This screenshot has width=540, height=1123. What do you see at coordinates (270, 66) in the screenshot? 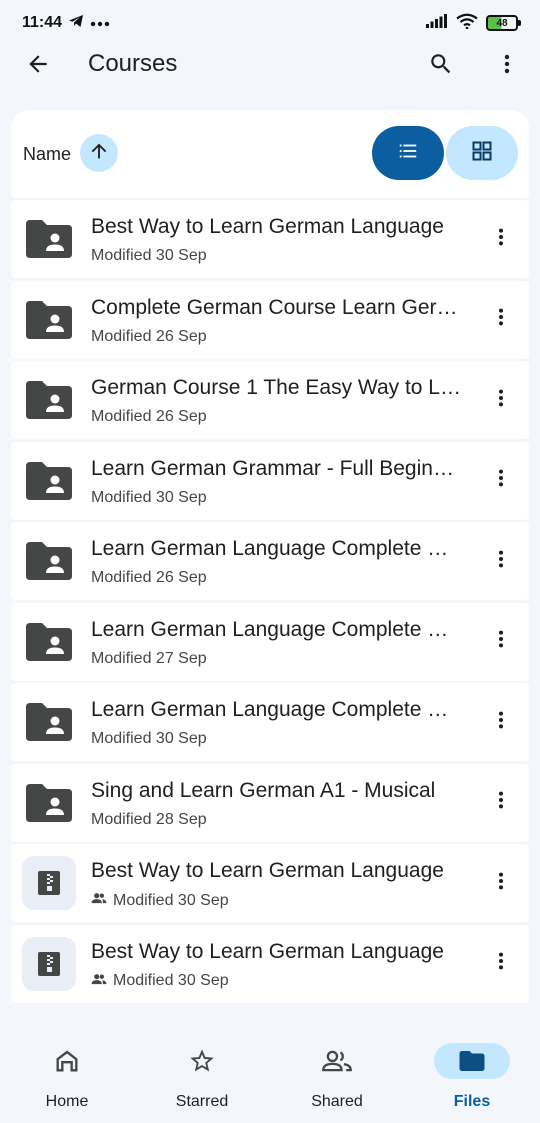
I see `app-bar: Courses` at bounding box center [270, 66].